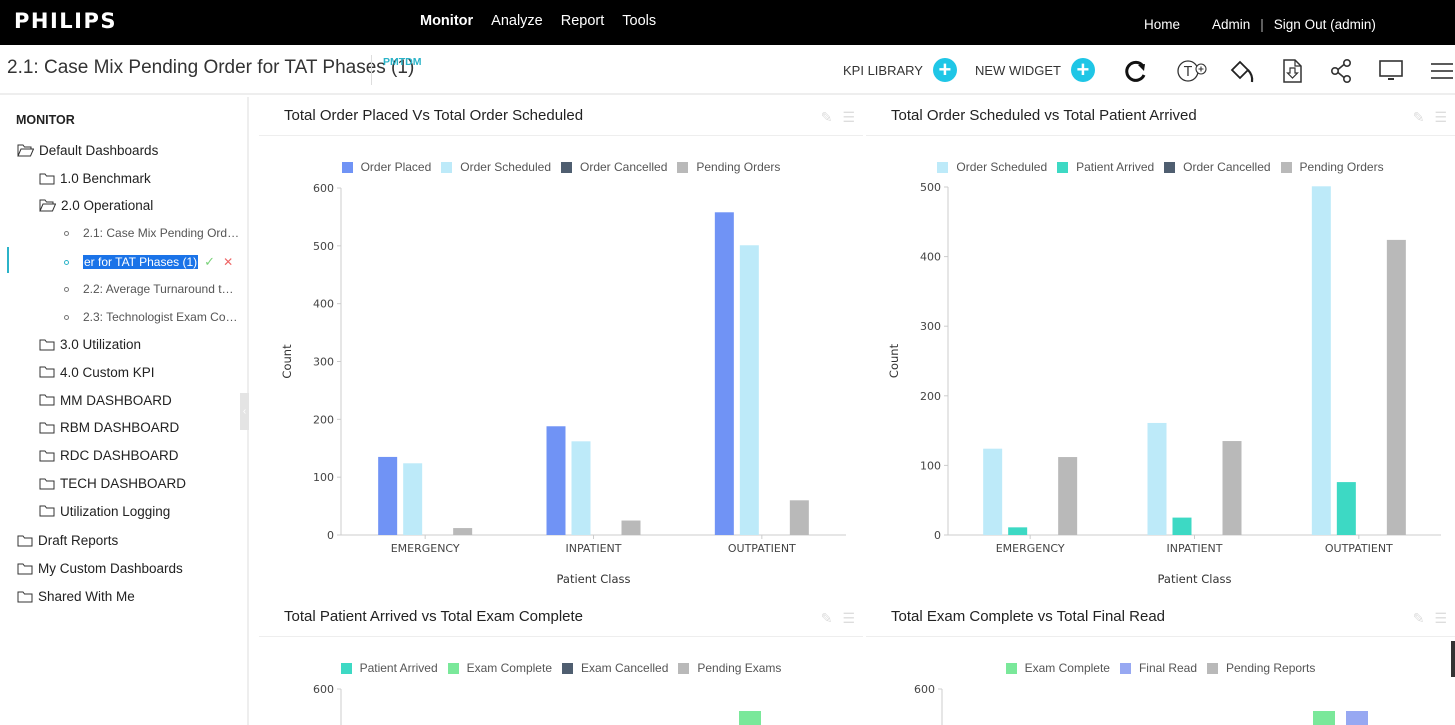 Image resolution: width=1455 pixels, height=725 pixels. I want to click on refresh-icon, so click(1136, 71).